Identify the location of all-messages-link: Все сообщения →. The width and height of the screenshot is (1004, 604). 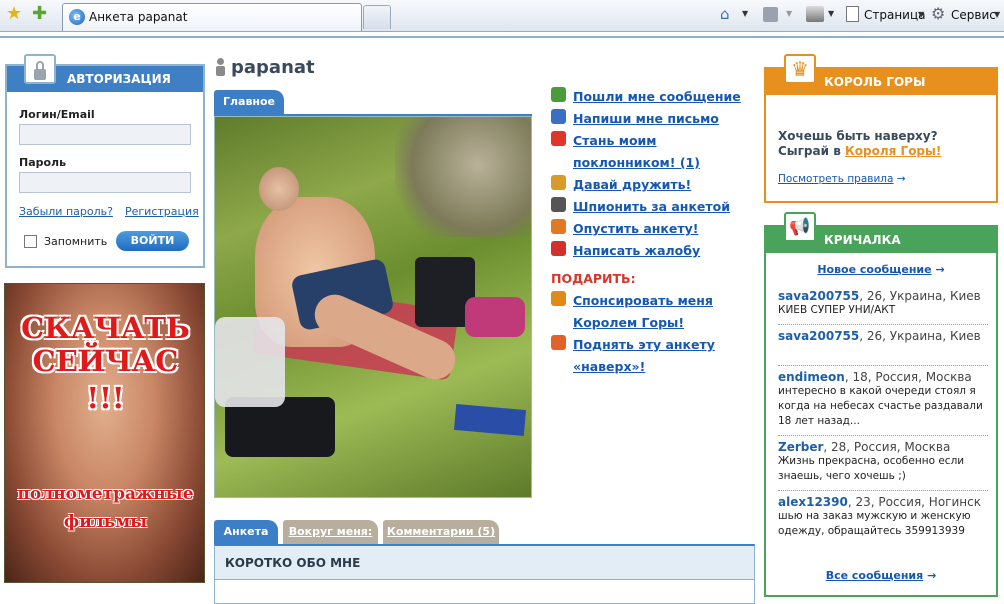
(881, 575).